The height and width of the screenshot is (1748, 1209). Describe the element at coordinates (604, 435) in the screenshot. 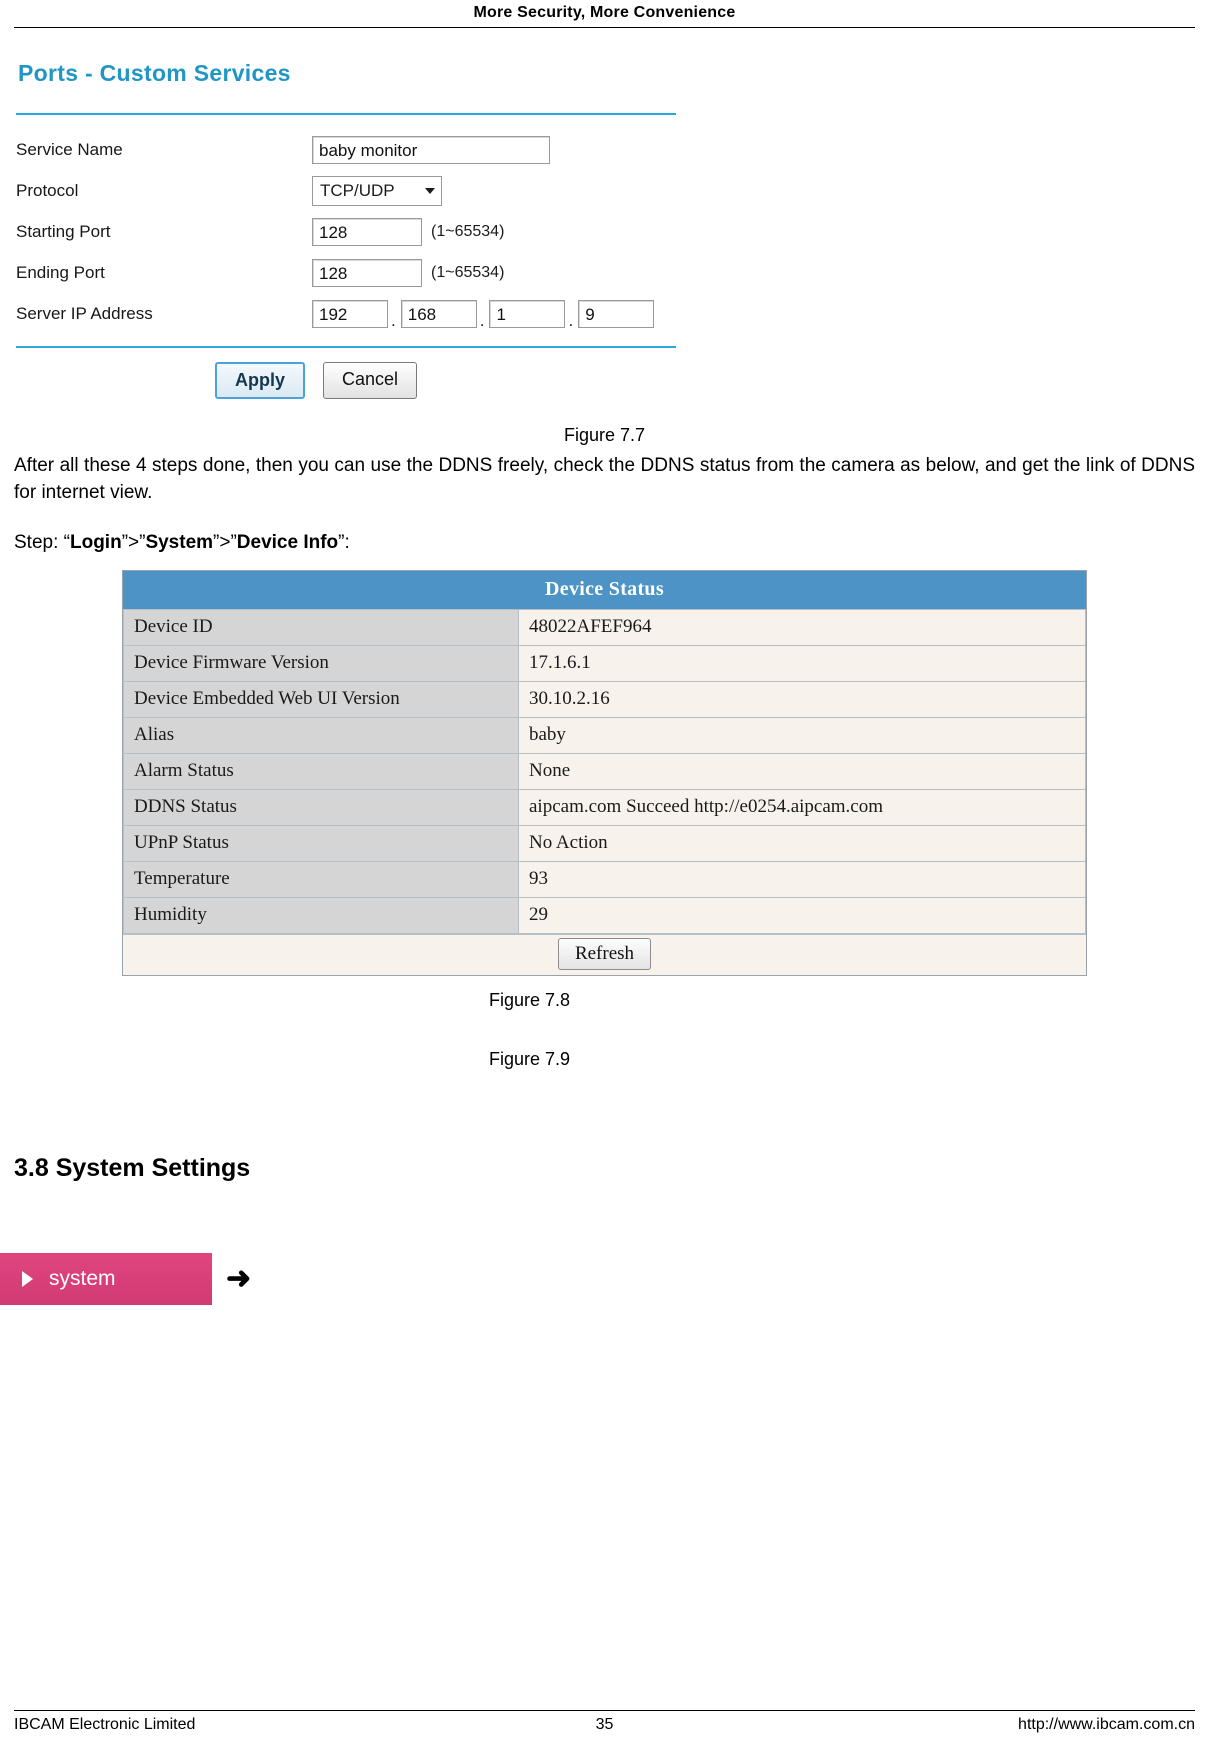

I see `figure-7-7-caption: Figure 7.7` at that location.